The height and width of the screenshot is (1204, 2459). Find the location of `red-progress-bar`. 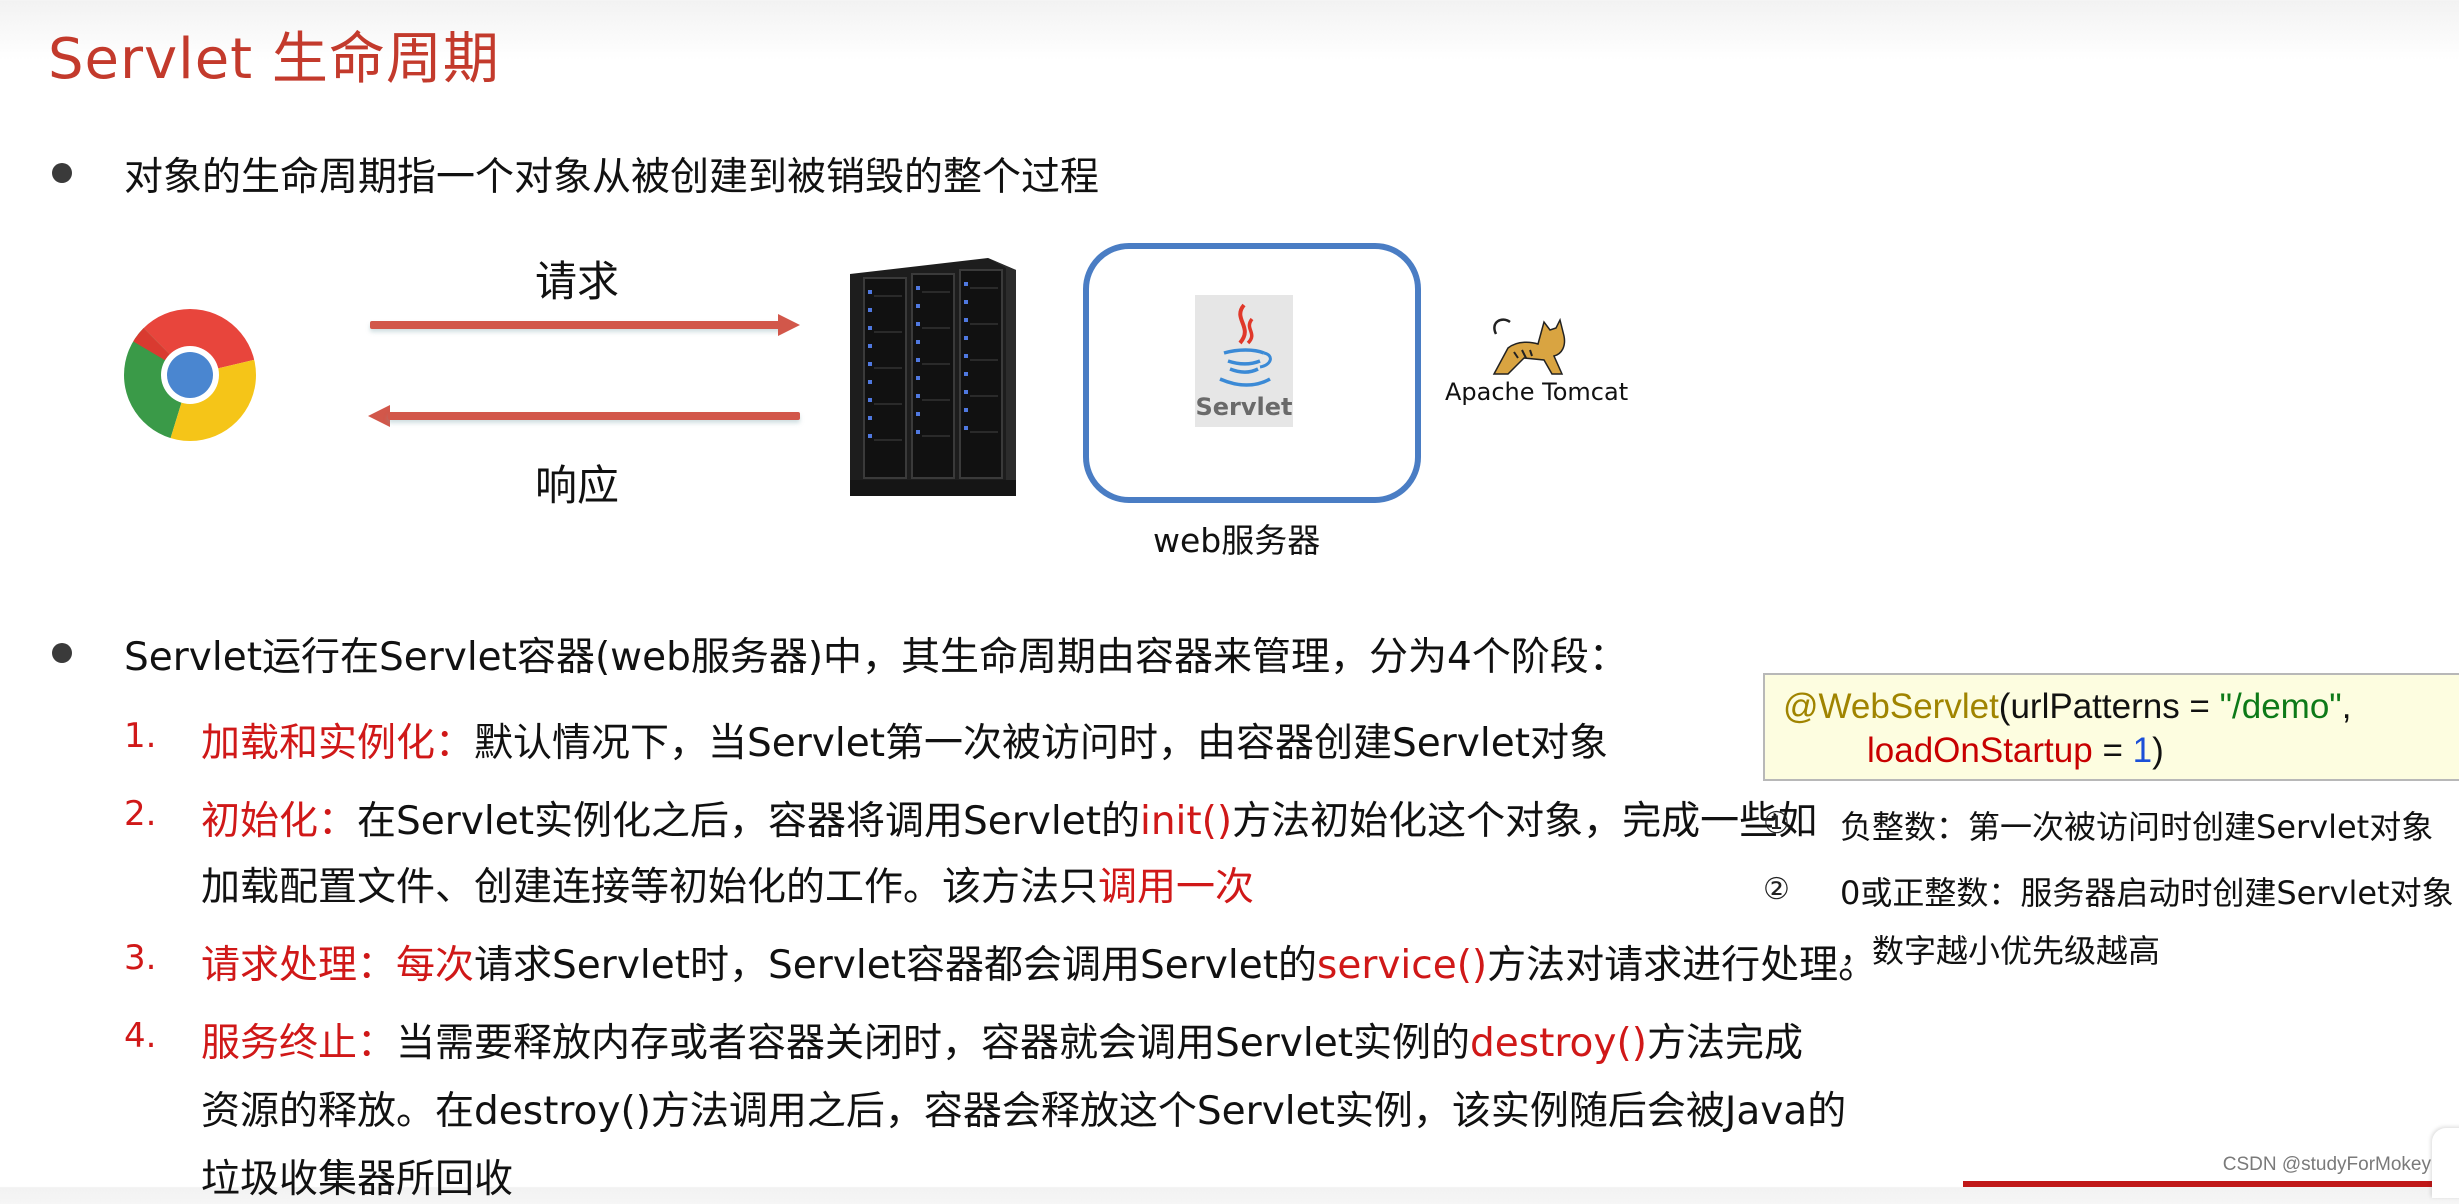

red-progress-bar is located at coordinates (2211, 1184).